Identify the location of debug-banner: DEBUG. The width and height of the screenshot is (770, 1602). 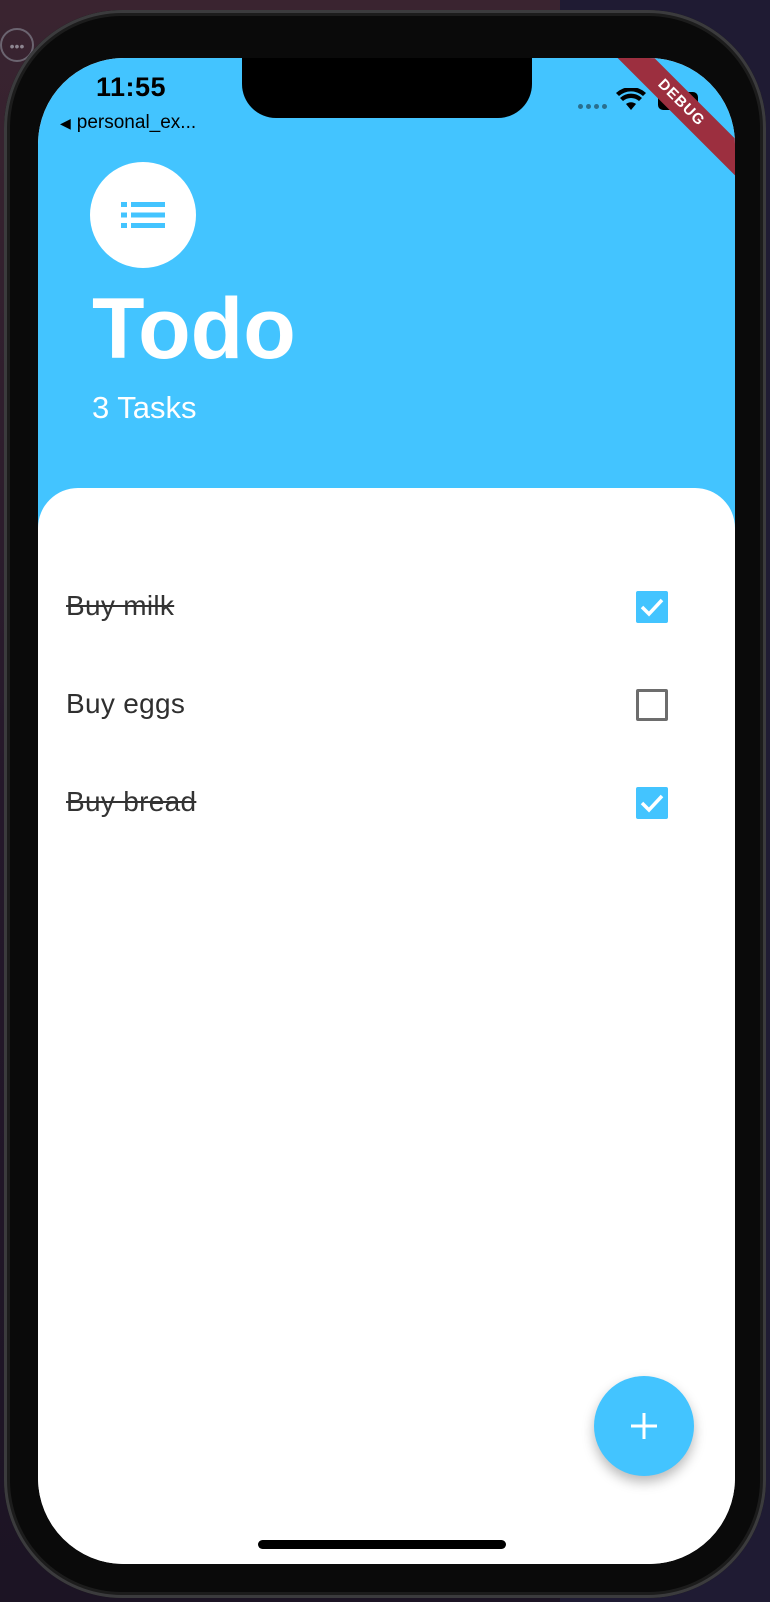
(668, 120).